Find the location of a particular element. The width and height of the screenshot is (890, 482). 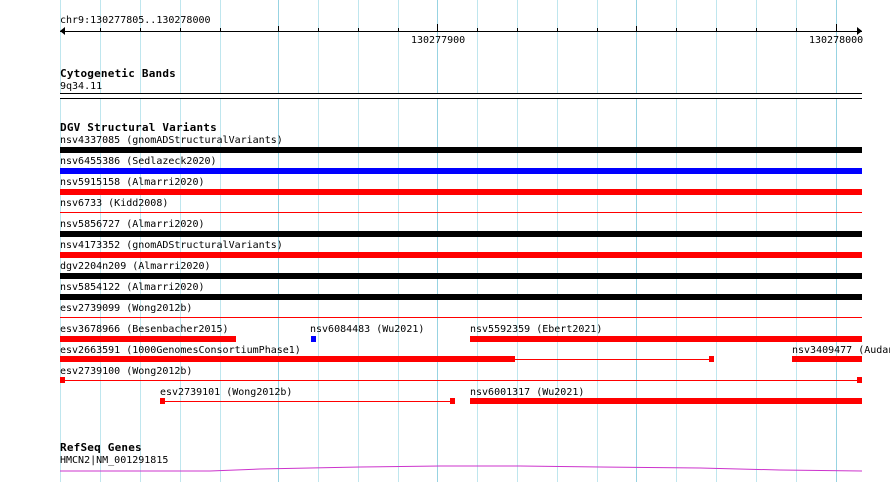

variant-label: nsv6084483 (Wu2021) is located at coordinates (367, 329).